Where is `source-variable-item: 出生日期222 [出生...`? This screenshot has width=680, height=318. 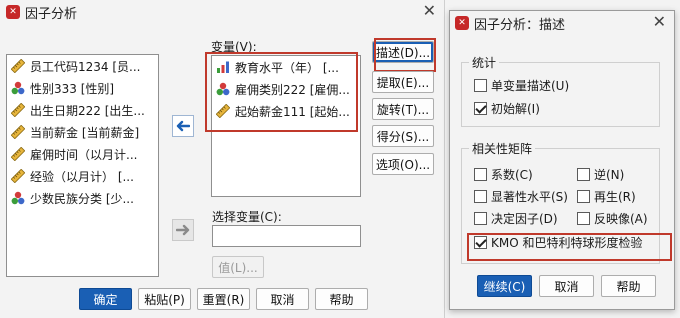 source-variable-item: 出生日期222 [出生... is located at coordinates (82, 110).